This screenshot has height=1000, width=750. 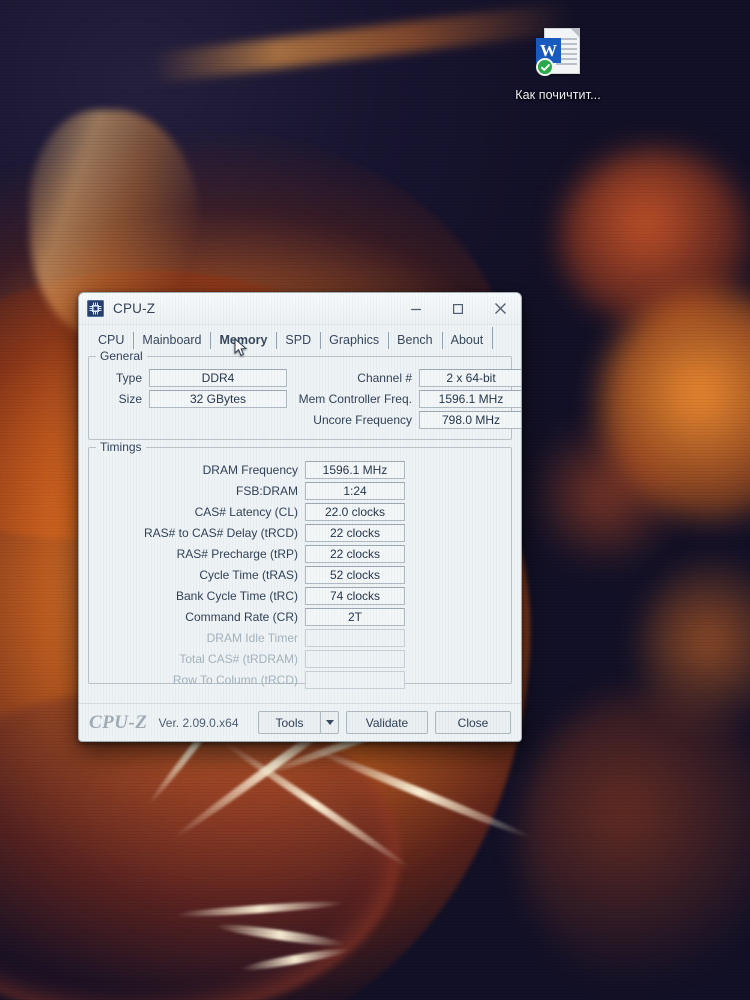 What do you see at coordinates (266, 490) in the screenshot?
I see `timing-fsb-dram-label: FSB:DRAM` at bounding box center [266, 490].